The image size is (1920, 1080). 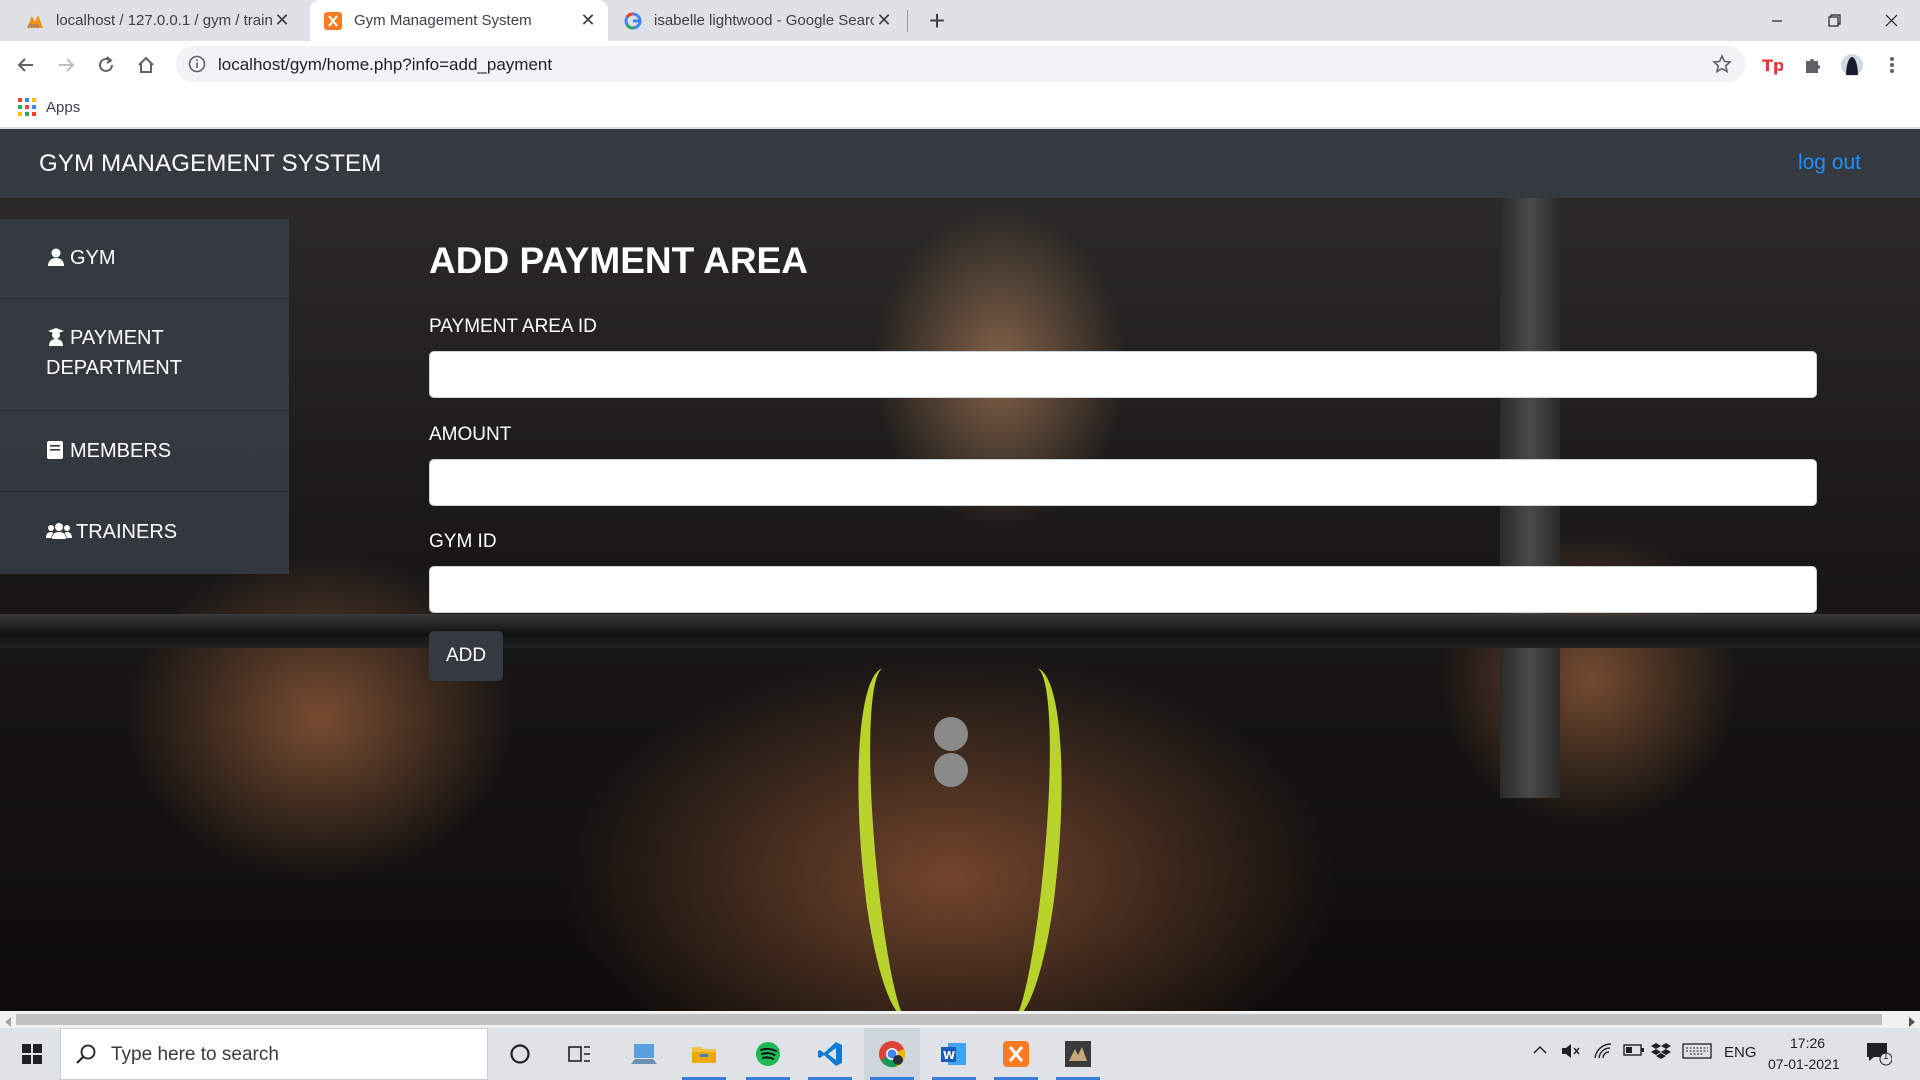 I want to click on tab-title: Gym Management System, so click(x=443, y=20).